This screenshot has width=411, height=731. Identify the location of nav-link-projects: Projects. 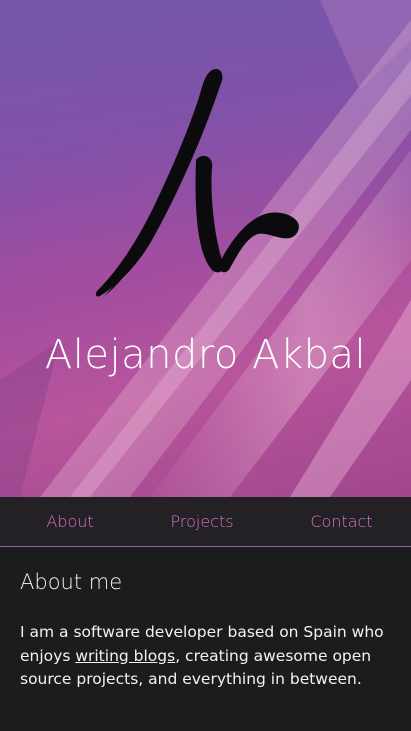
(201, 521).